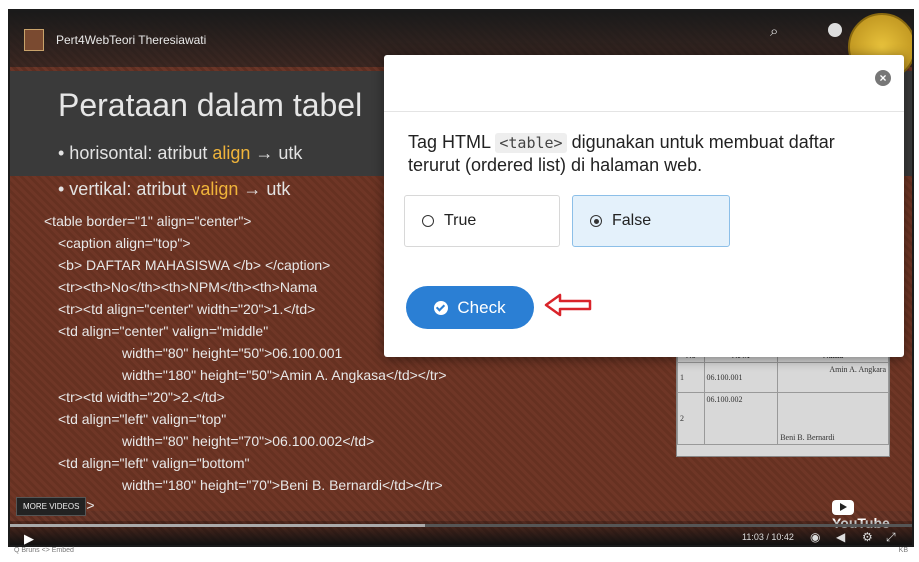 The height and width of the screenshot is (562, 919). What do you see at coordinates (141, 397) in the screenshot?
I see `code-line: <tr><td width="20">2.</td>` at bounding box center [141, 397].